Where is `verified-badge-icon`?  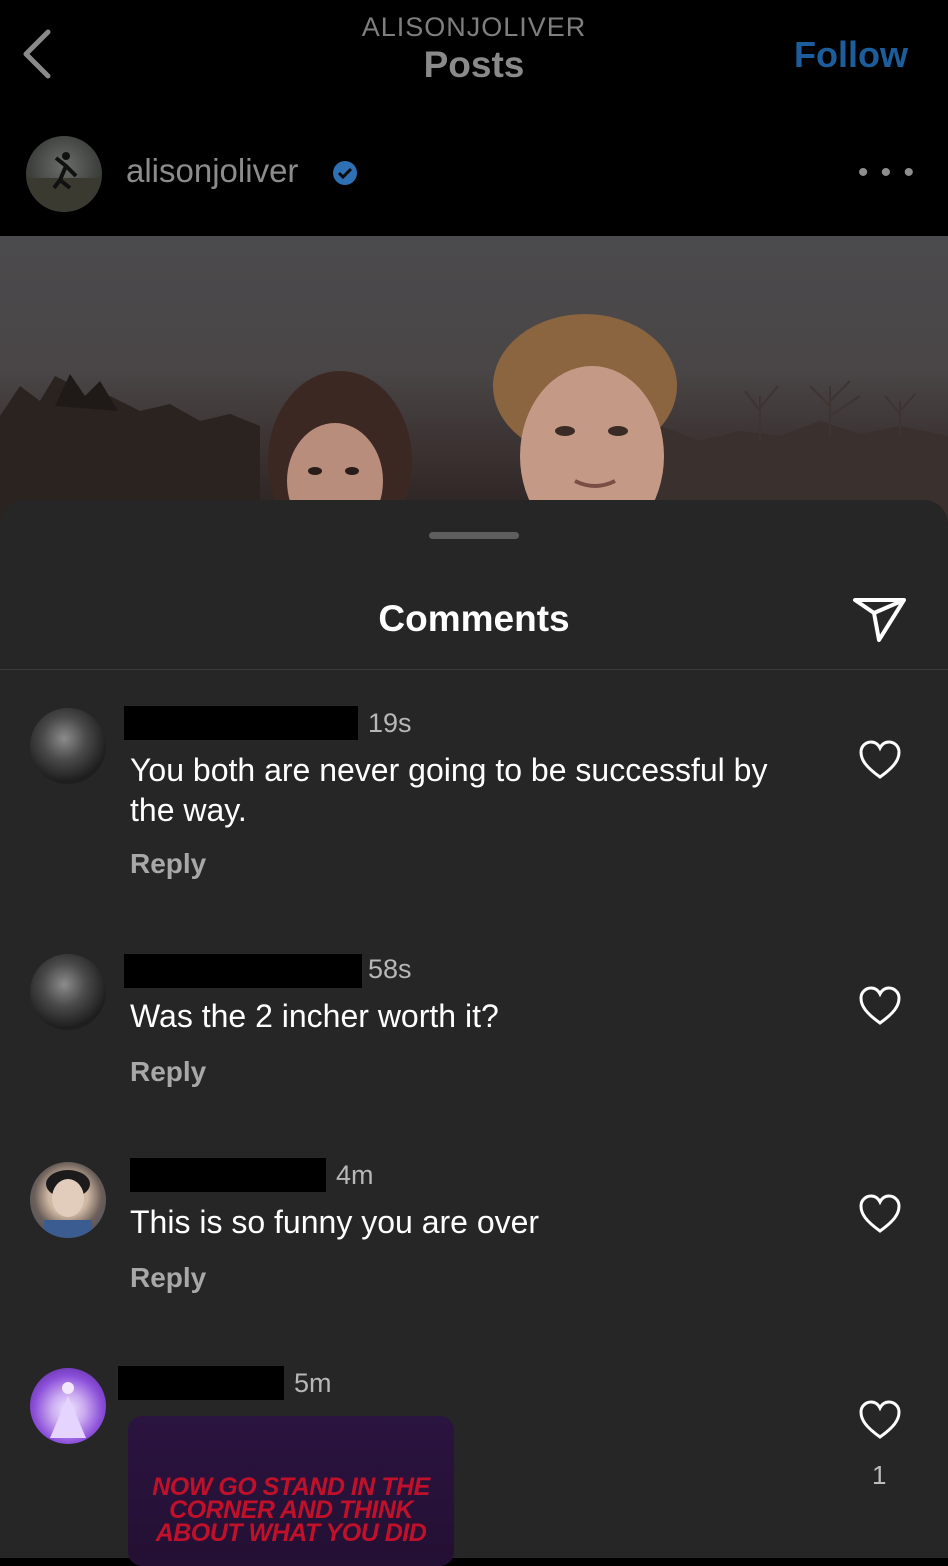 verified-badge-icon is located at coordinates (345, 173).